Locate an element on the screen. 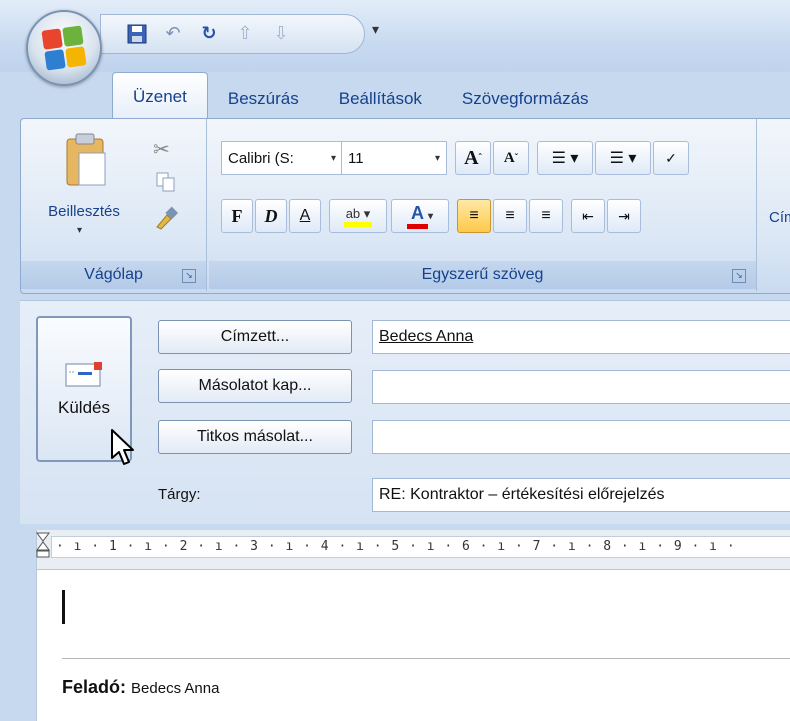 The image size is (790, 721). copy-icon is located at coordinates (166, 182).